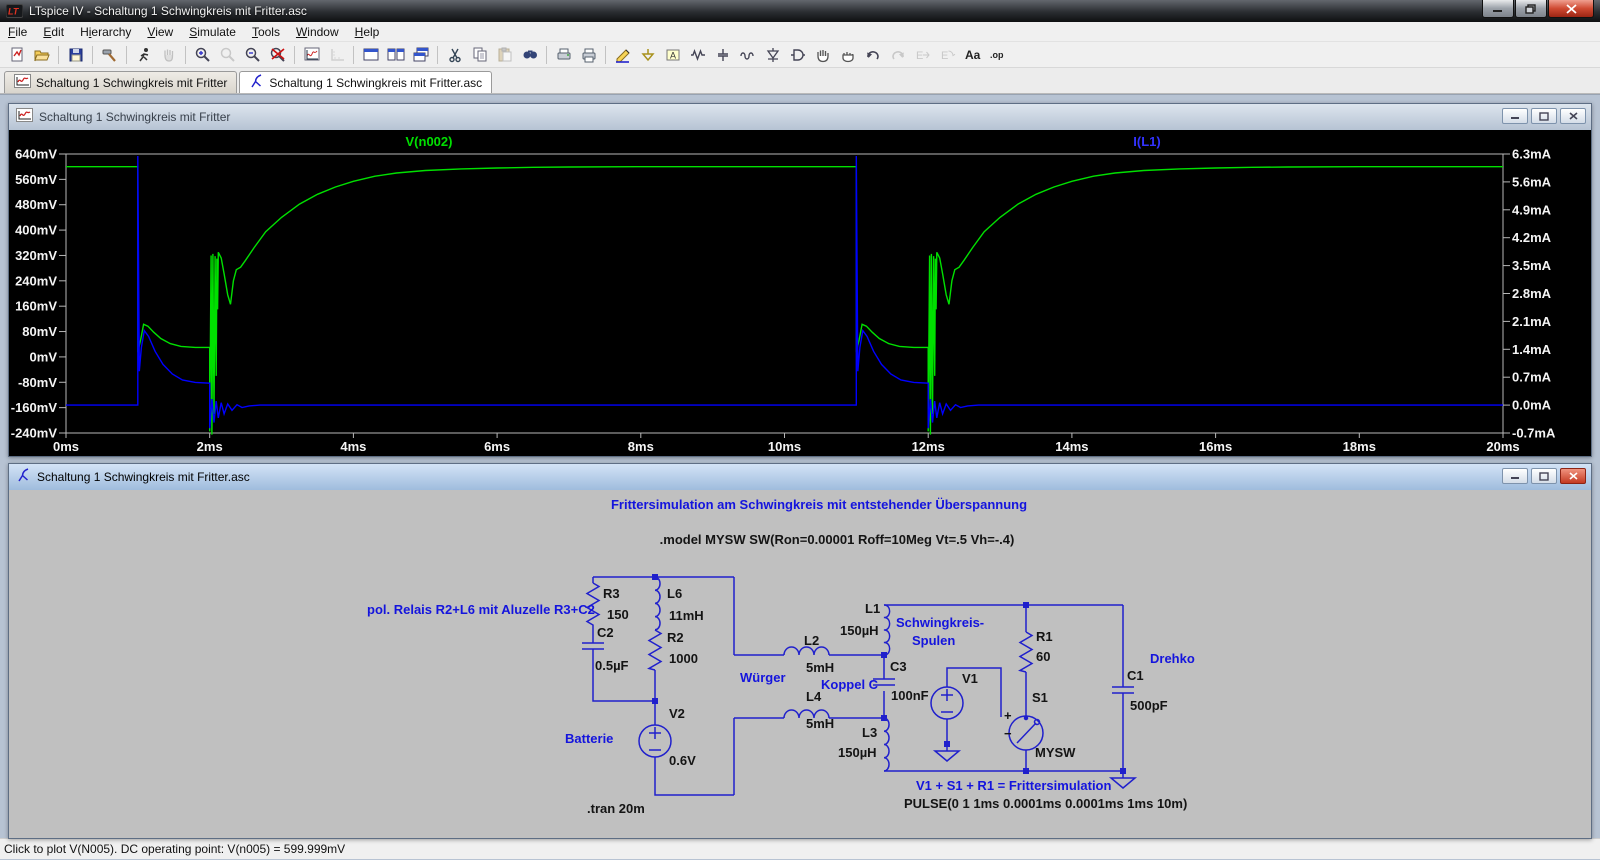 The width and height of the screenshot is (1600, 860). What do you see at coordinates (589, 738) in the screenshot?
I see `schematic-label: Batterie` at bounding box center [589, 738].